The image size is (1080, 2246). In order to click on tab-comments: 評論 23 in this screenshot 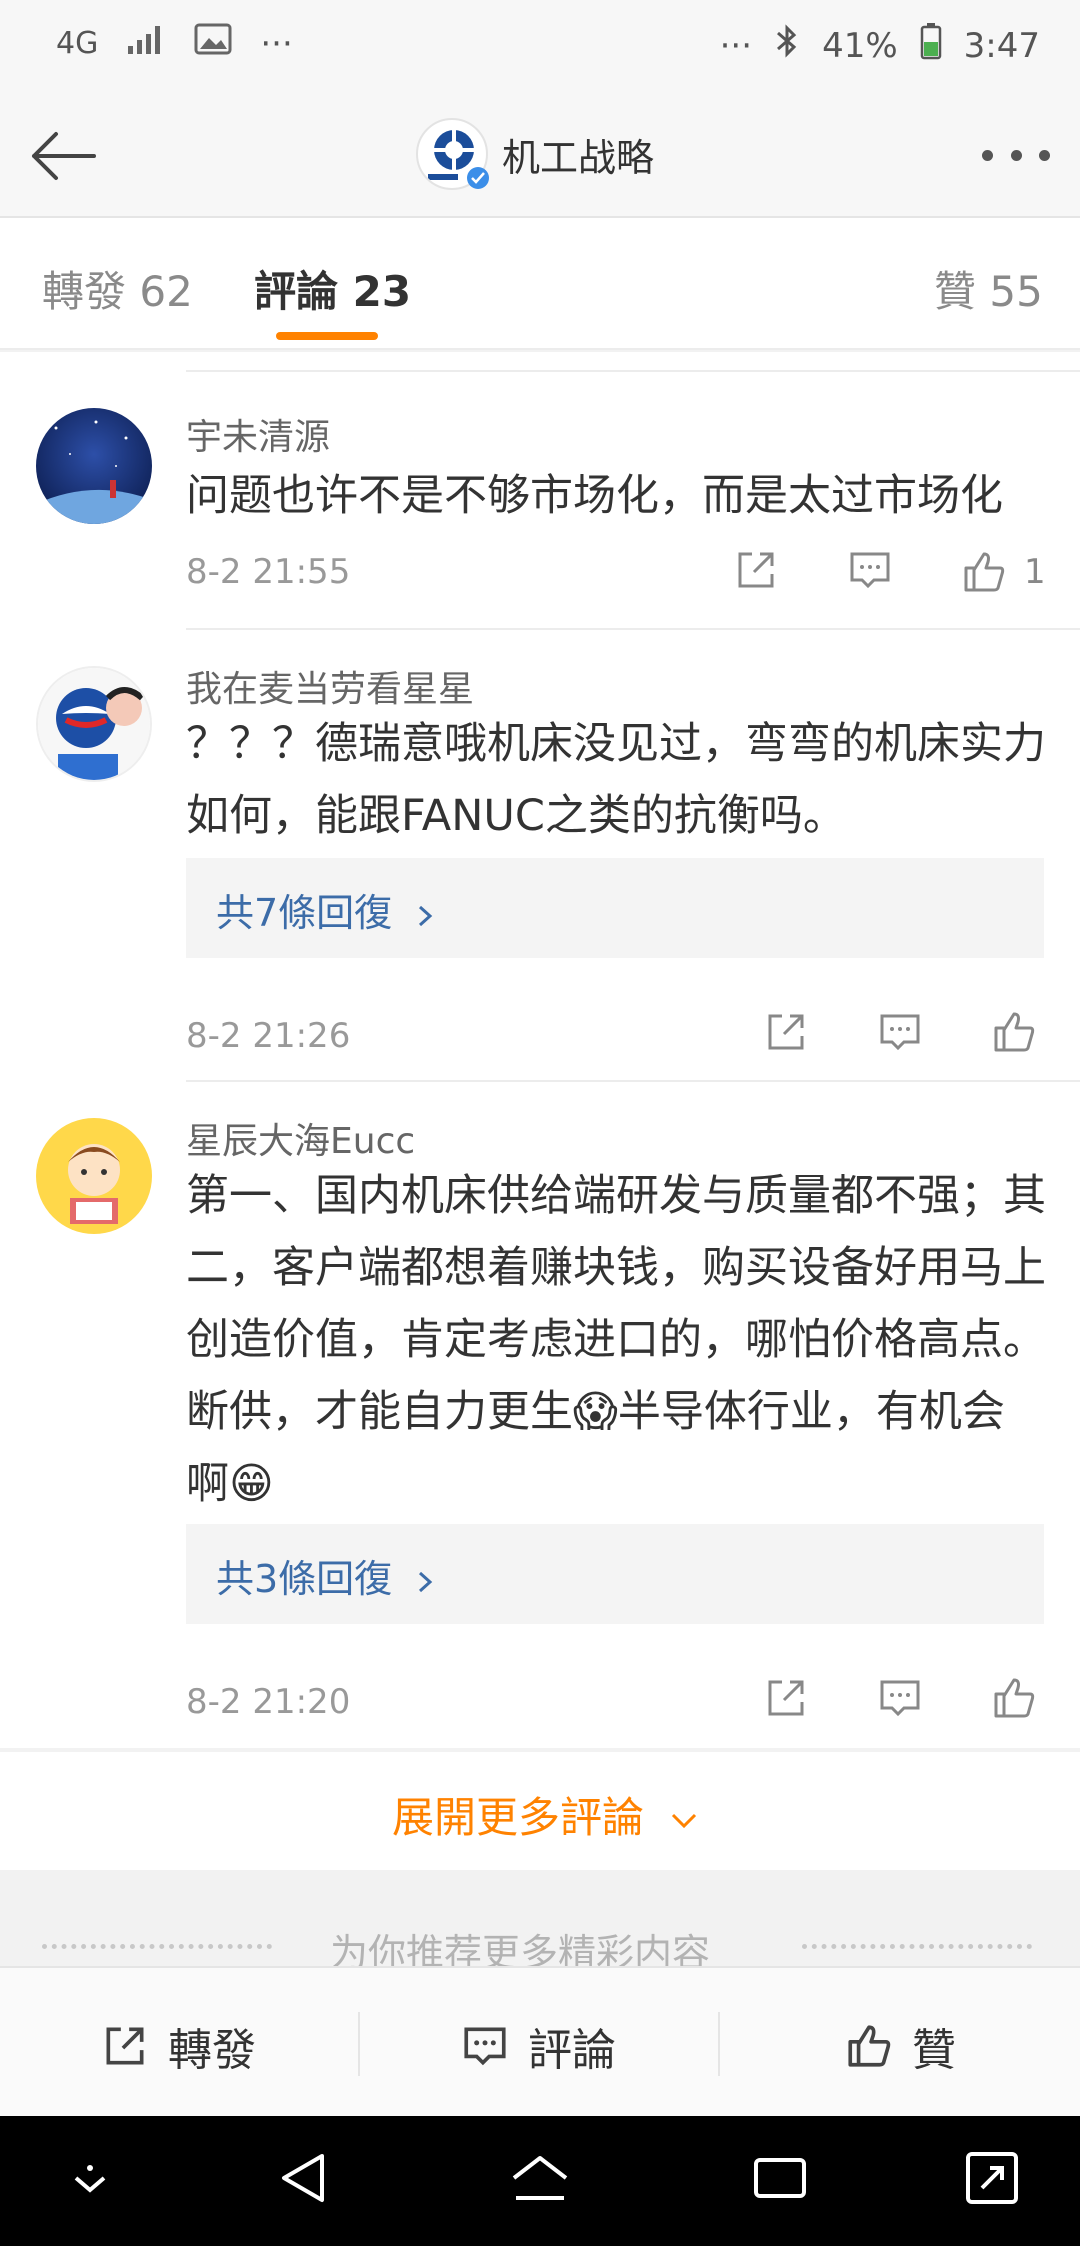, I will do `click(332, 288)`.